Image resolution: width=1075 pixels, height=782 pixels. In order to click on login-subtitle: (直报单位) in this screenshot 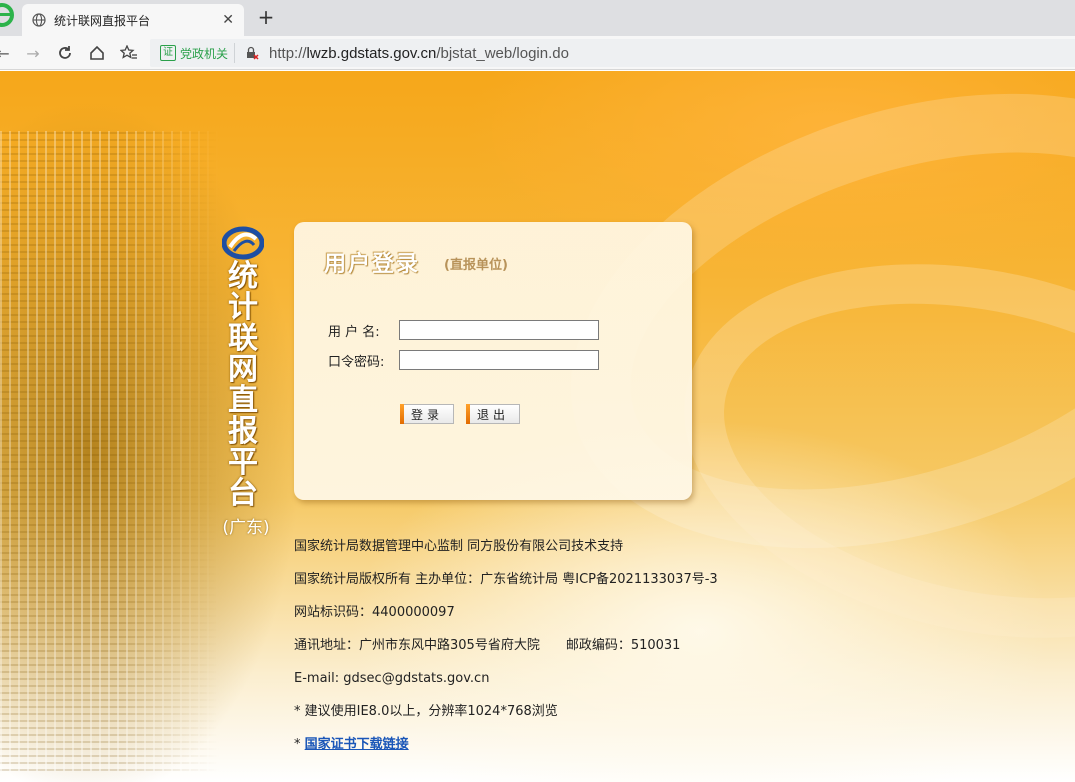, I will do `click(476, 265)`.